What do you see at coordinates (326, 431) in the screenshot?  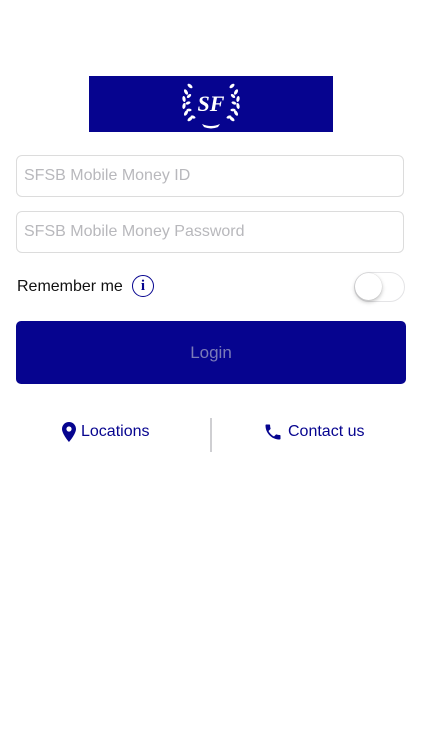 I see `contact-us-label: Contact us` at bounding box center [326, 431].